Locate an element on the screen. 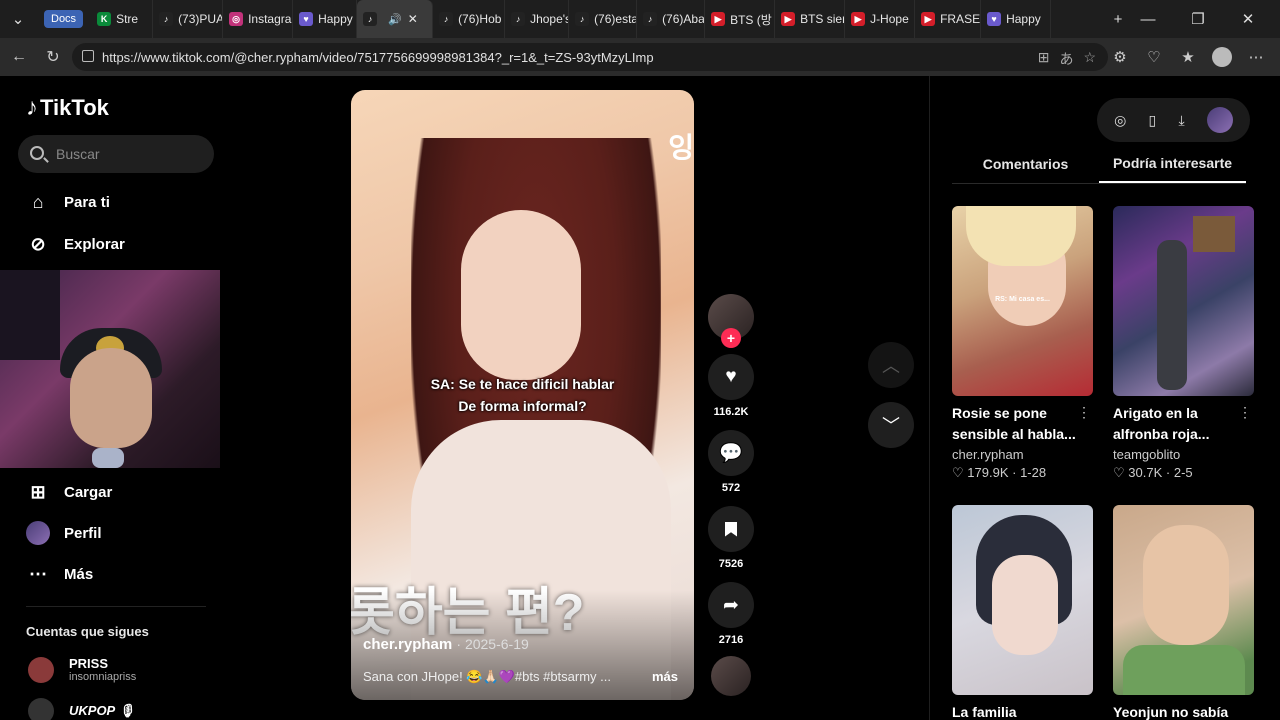 This screenshot has height=720, width=1280. follow-plus-icon: + is located at coordinates (731, 338).